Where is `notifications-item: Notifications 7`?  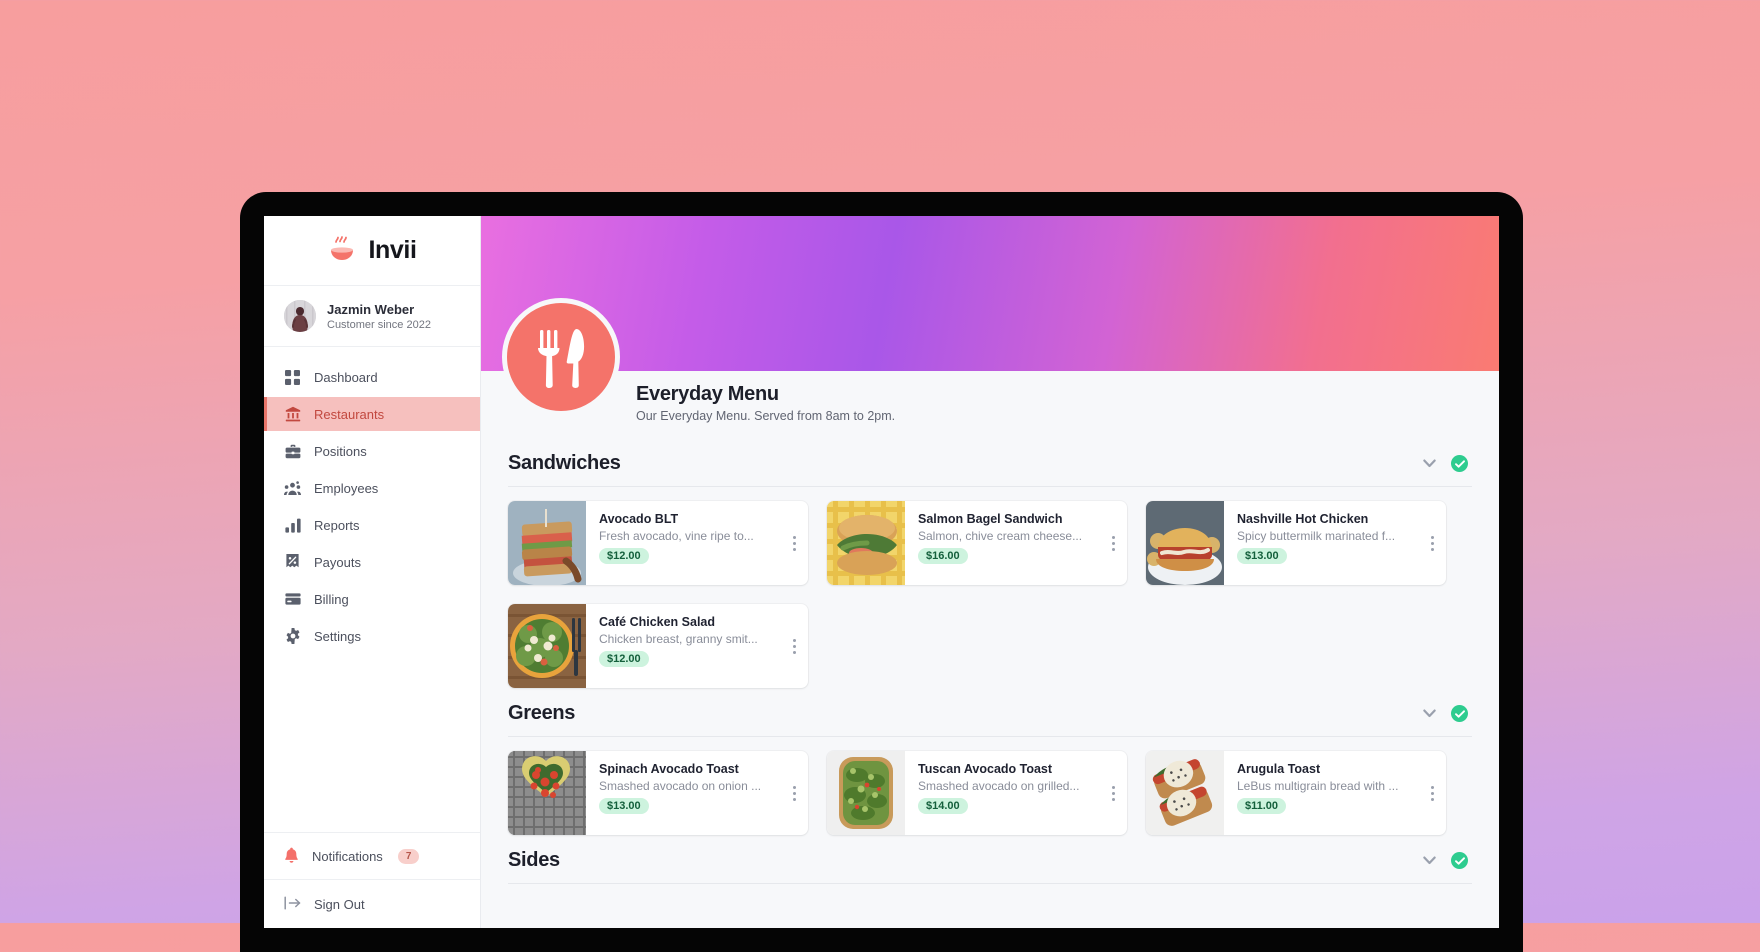 notifications-item: Notifications 7 is located at coordinates (372, 856).